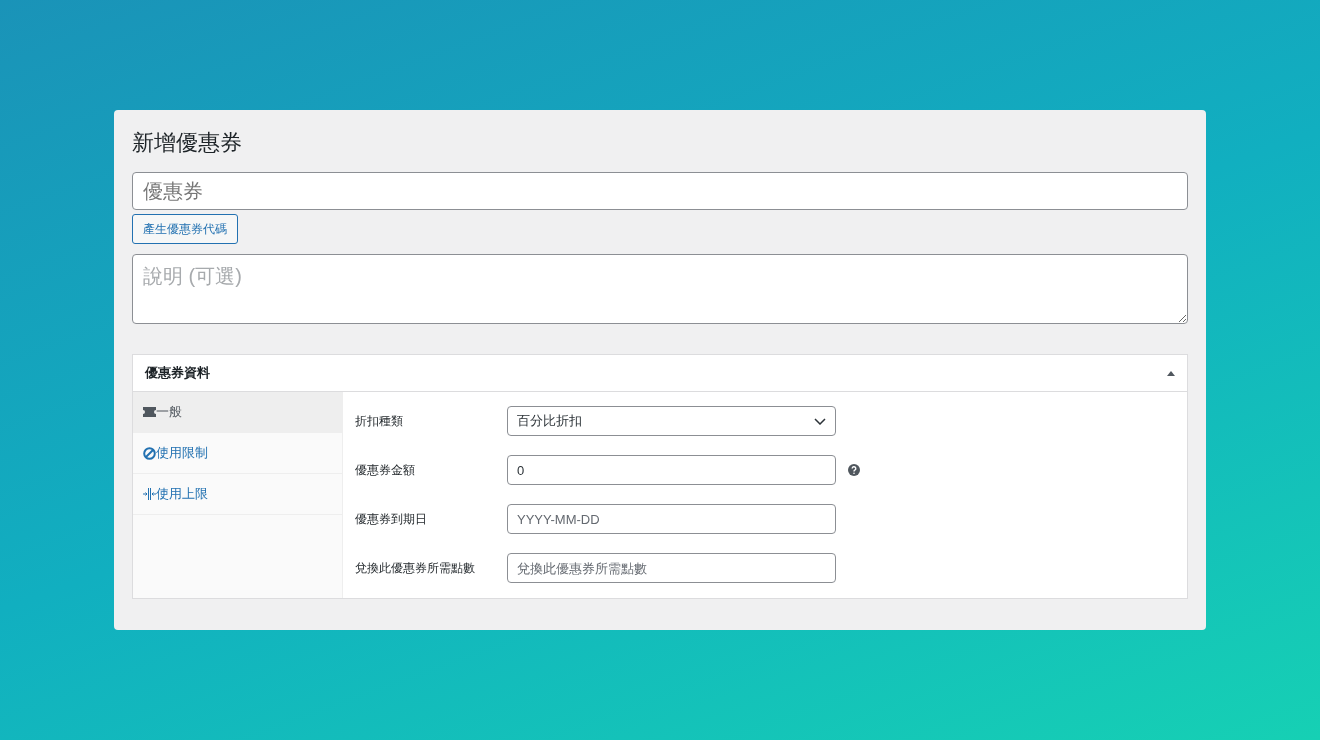 The width and height of the screenshot is (1320, 740). Describe the element at coordinates (671, 470) in the screenshot. I see `text-field: 0` at that location.